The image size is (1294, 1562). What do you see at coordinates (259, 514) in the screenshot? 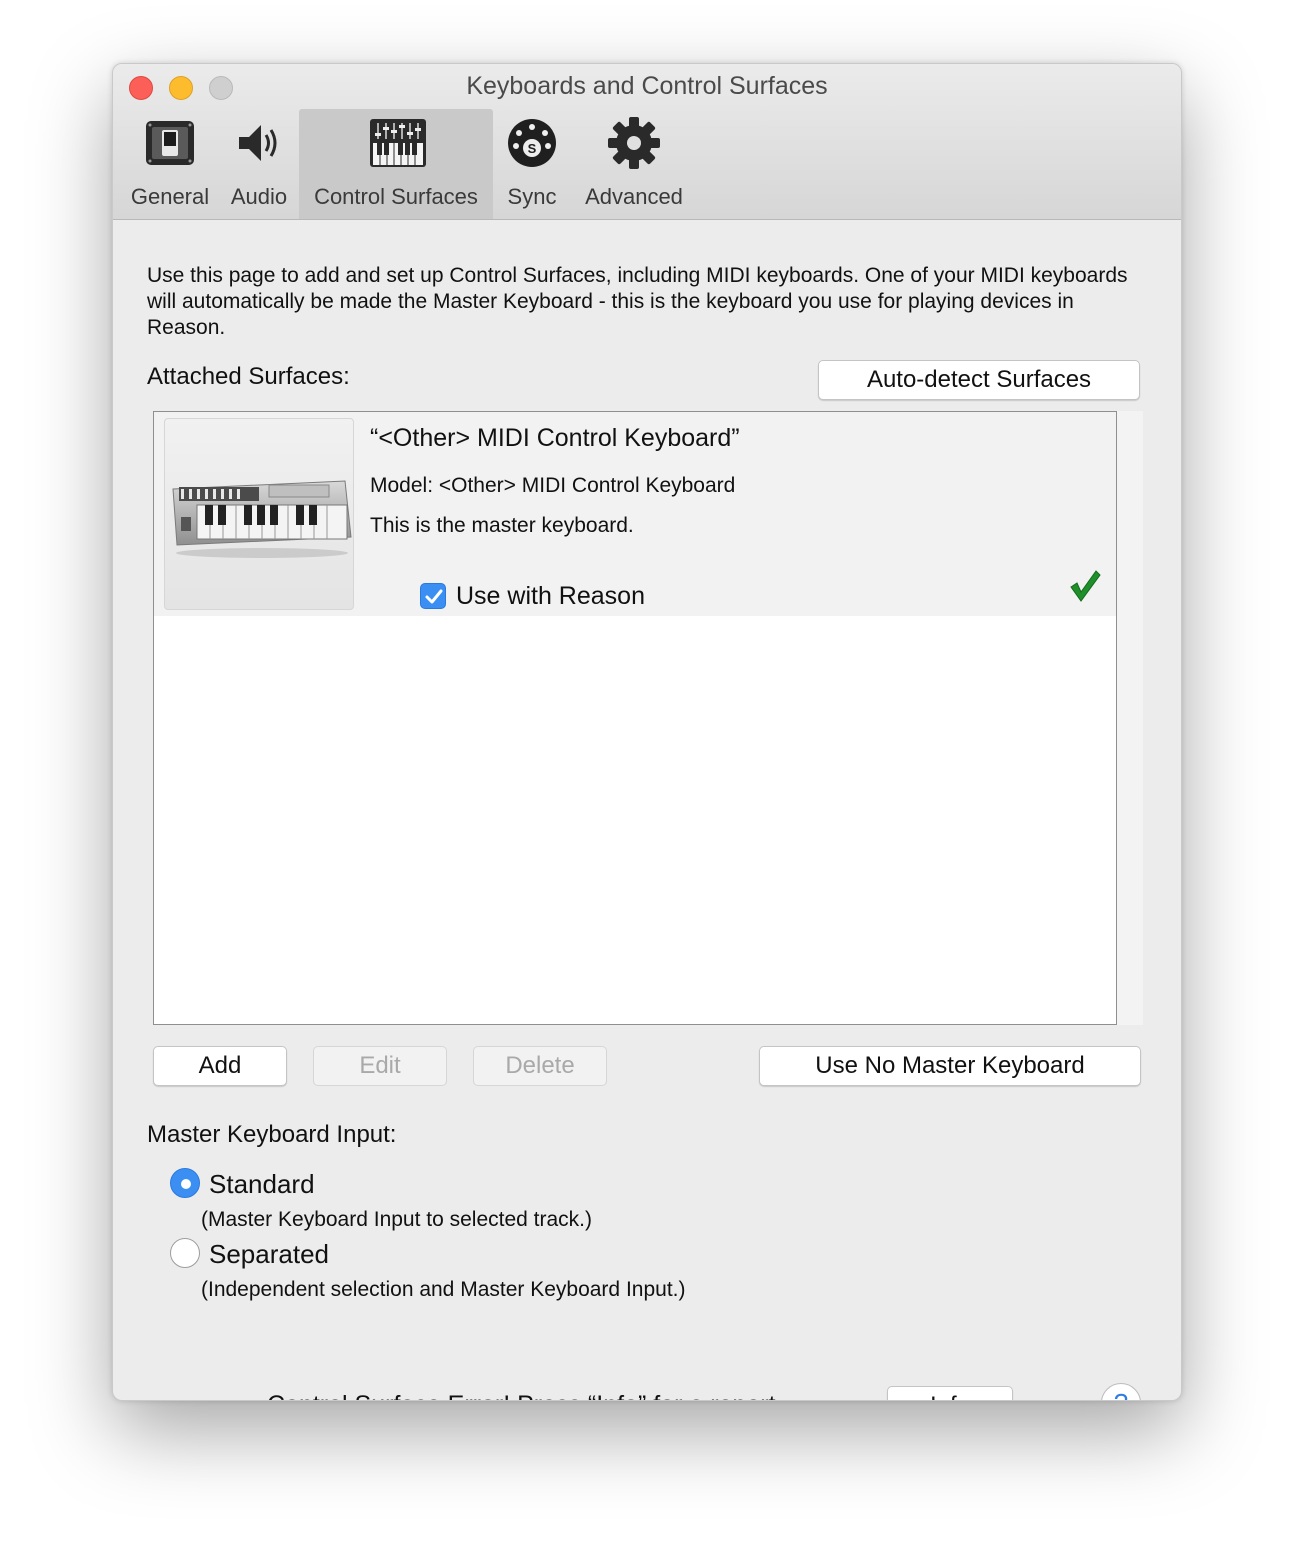
I see `keyboard-thumbnail-icon` at bounding box center [259, 514].